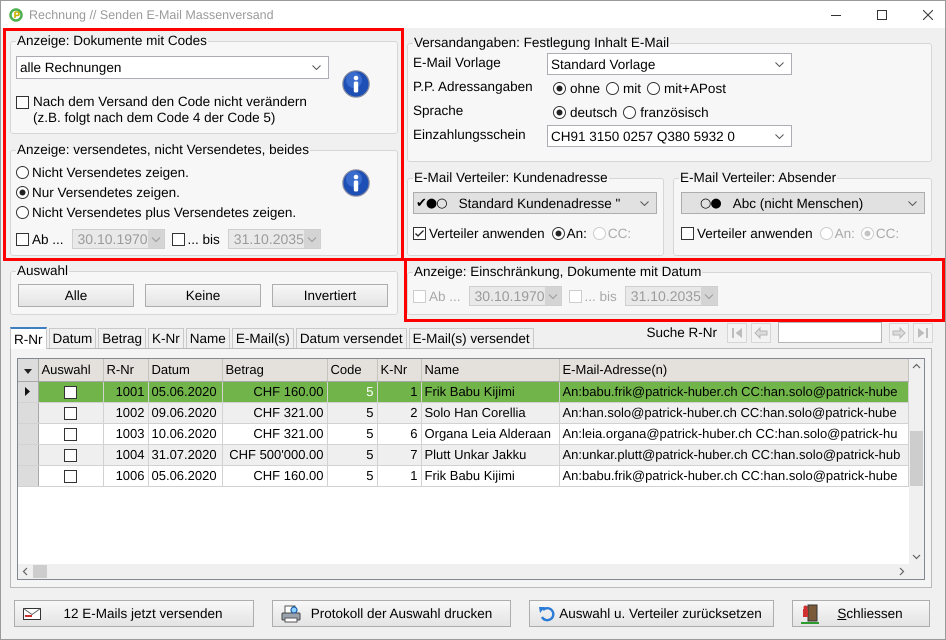 This screenshot has width=946, height=640. What do you see at coordinates (274, 391) in the screenshot?
I see `table-cell: CHF 160.00` at bounding box center [274, 391].